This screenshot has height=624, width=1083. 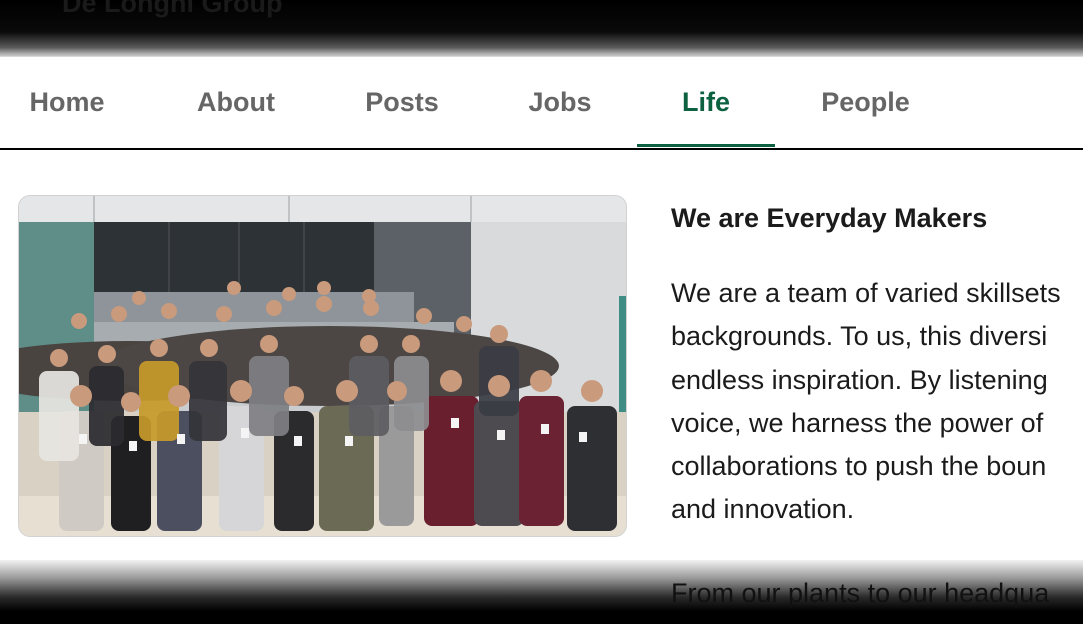 I want to click on tab-posts: Posts, so click(x=402, y=102).